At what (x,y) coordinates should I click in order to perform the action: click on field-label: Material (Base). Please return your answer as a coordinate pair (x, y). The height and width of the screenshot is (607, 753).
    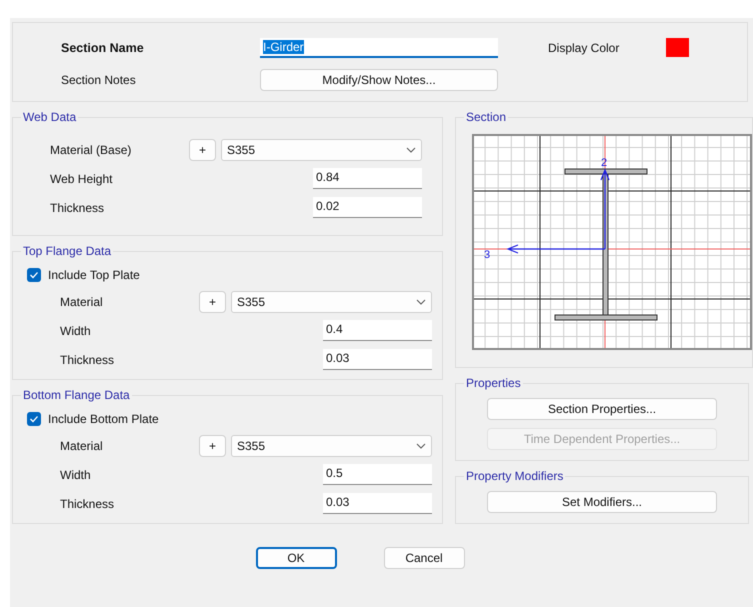
    Looking at the image, I should click on (91, 149).